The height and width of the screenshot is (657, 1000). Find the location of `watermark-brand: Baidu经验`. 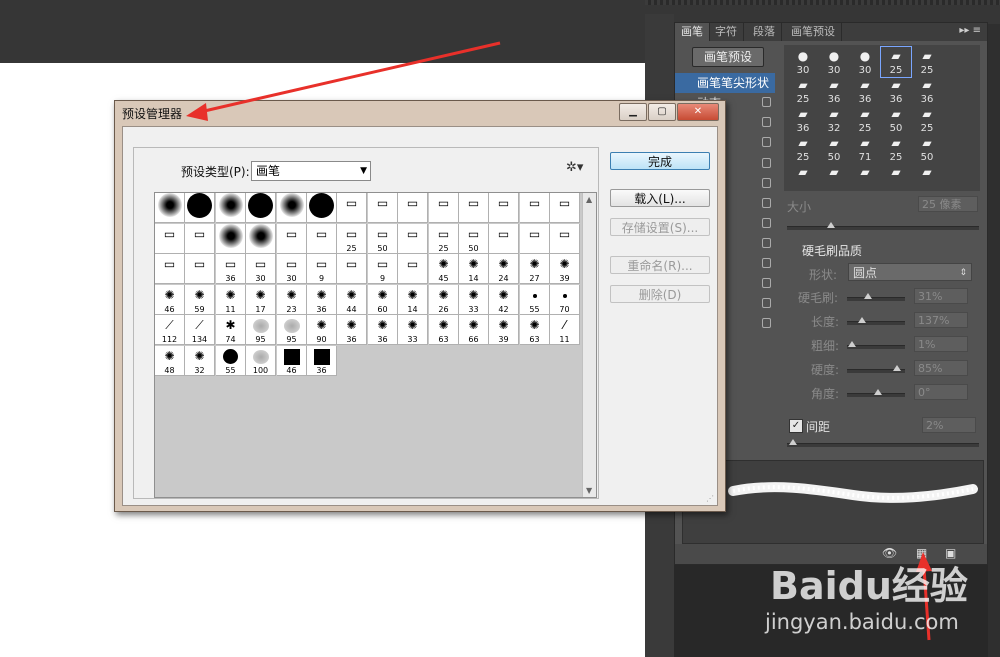

watermark-brand: Baidu经验 is located at coordinates (869, 586).